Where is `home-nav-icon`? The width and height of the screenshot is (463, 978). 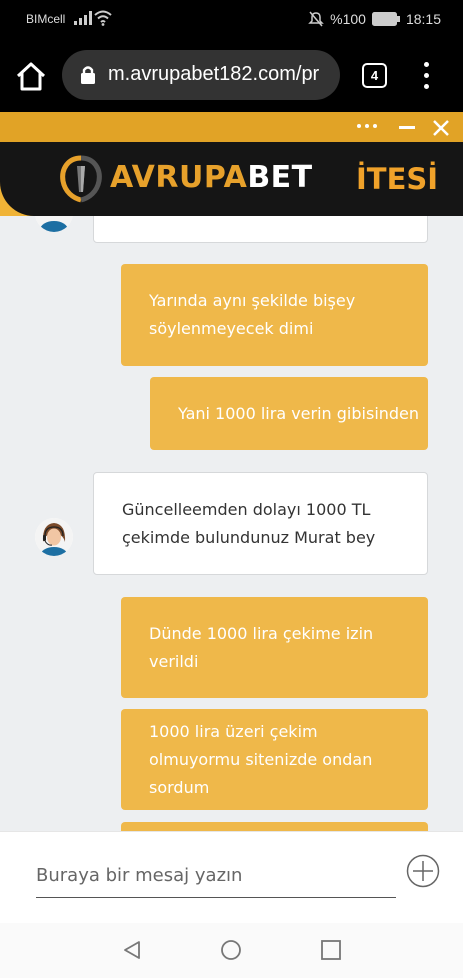 home-nav-icon is located at coordinates (231, 950).